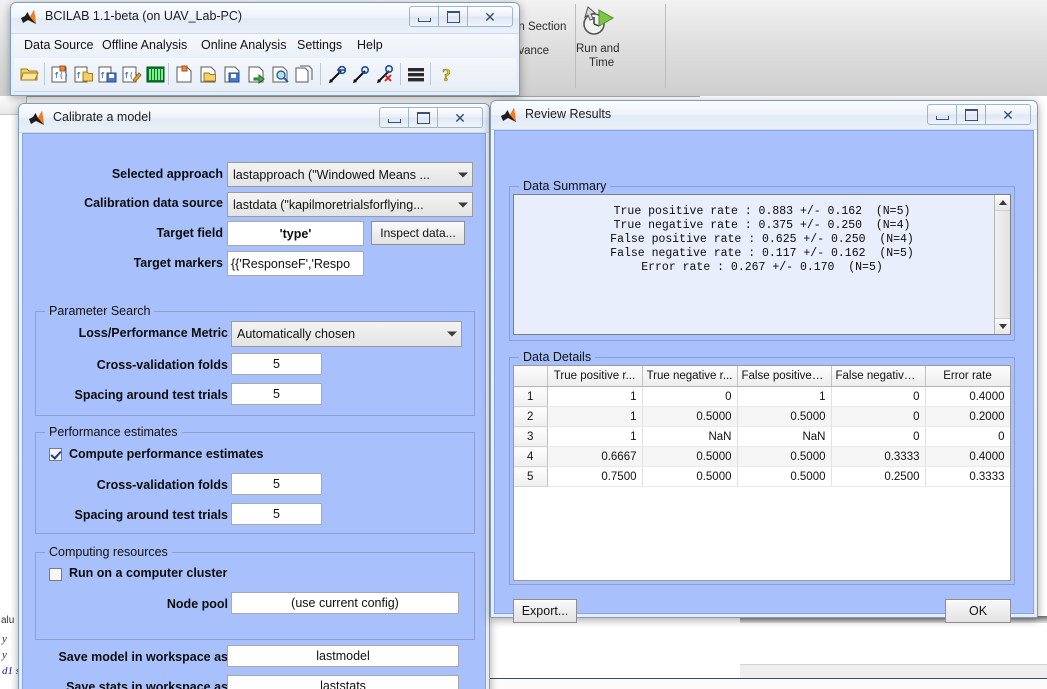 This screenshot has height=689, width=1047. I want to click on menu-help: Help, so click(370, 45).